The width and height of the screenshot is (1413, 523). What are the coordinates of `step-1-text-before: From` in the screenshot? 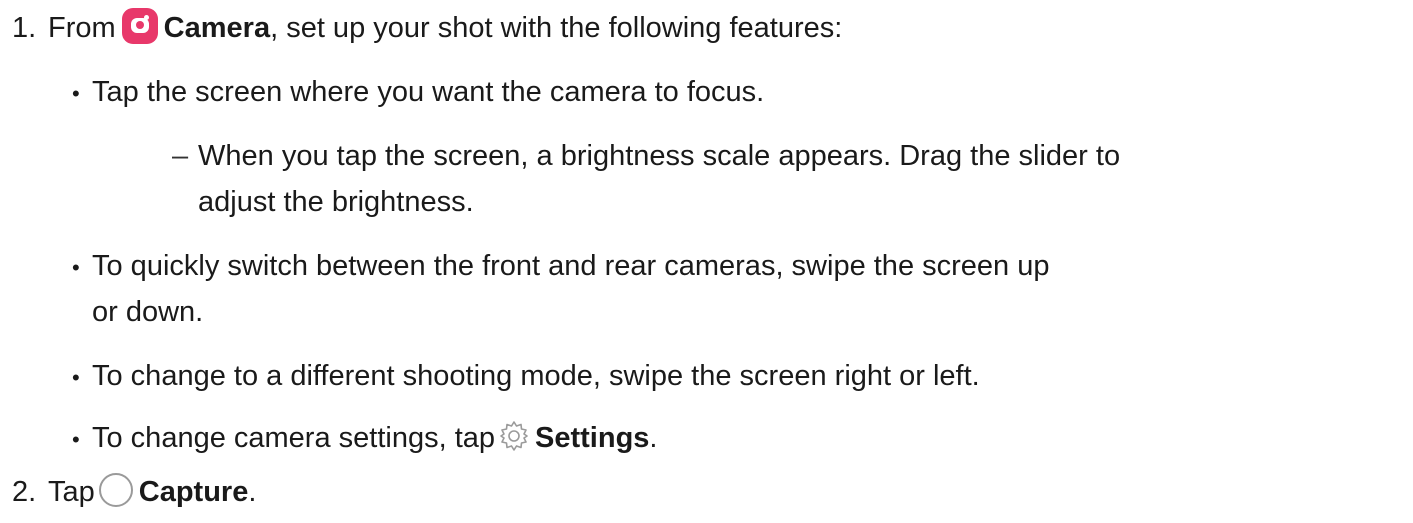 It's located at (82, 28).